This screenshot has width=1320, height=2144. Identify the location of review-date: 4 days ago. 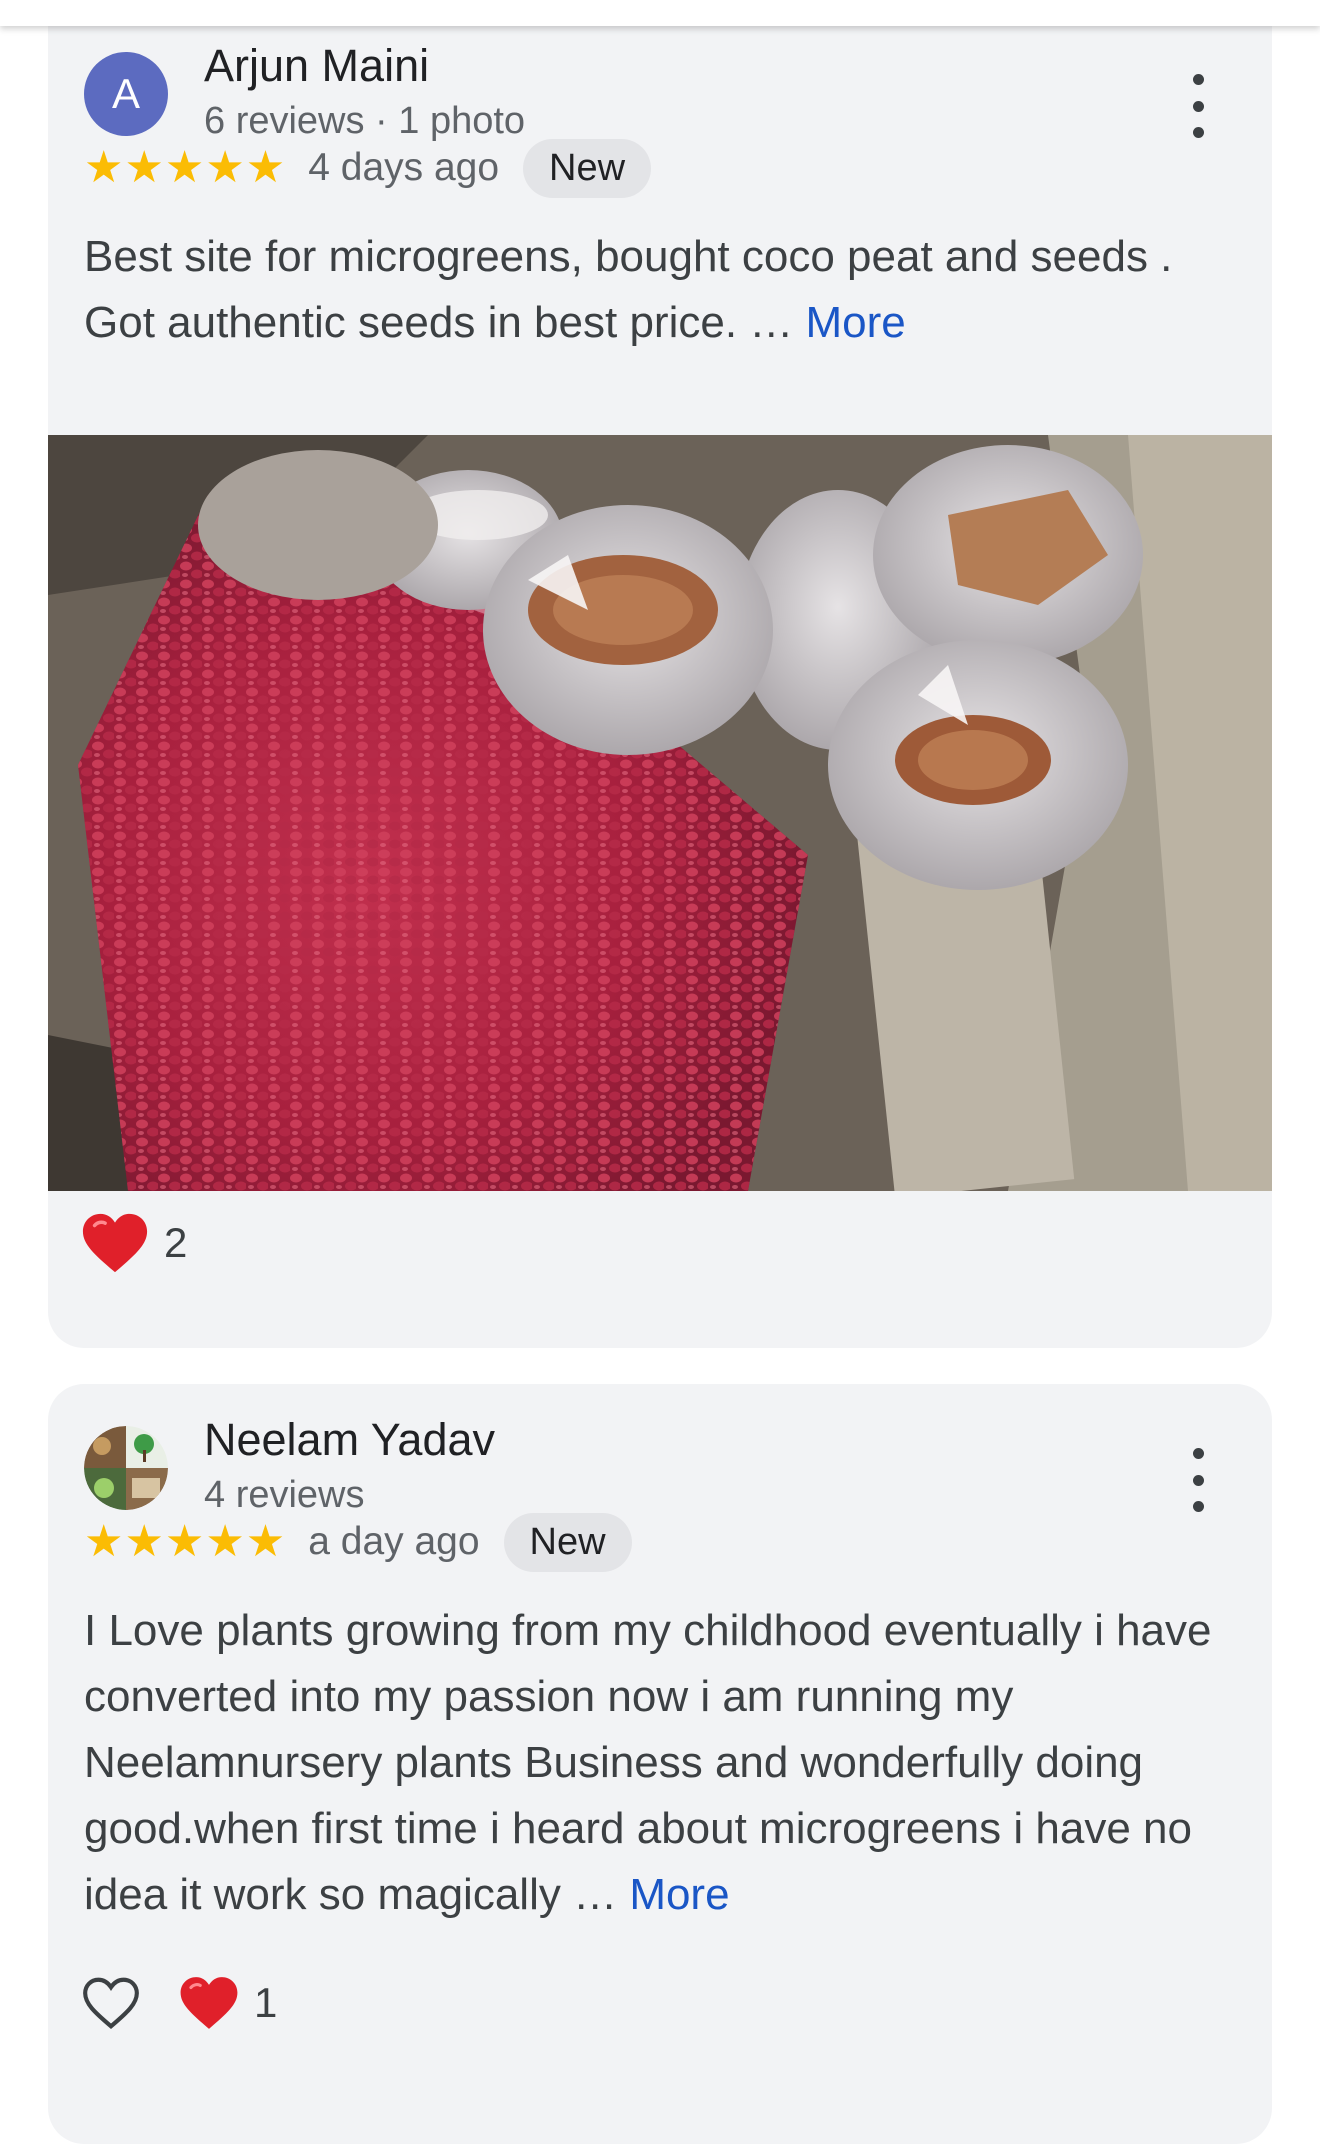
(404, 167).